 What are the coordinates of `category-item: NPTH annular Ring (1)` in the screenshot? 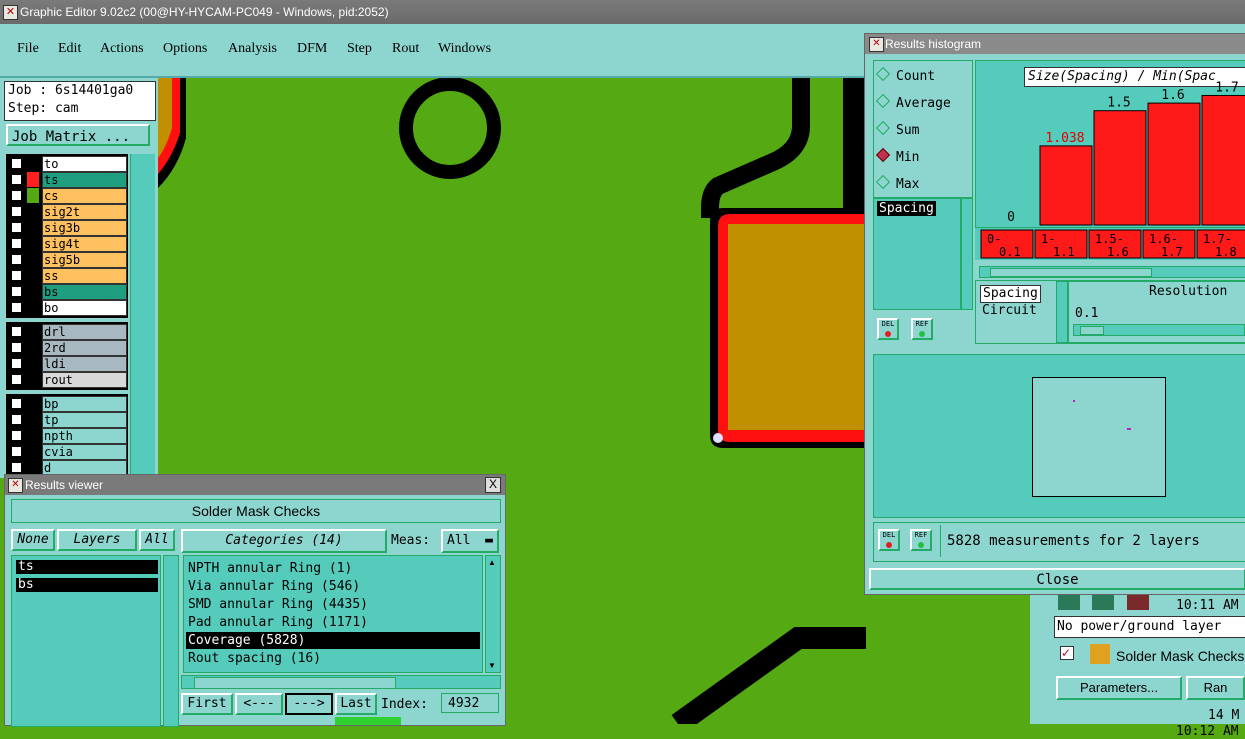 It's located at (333, 568).